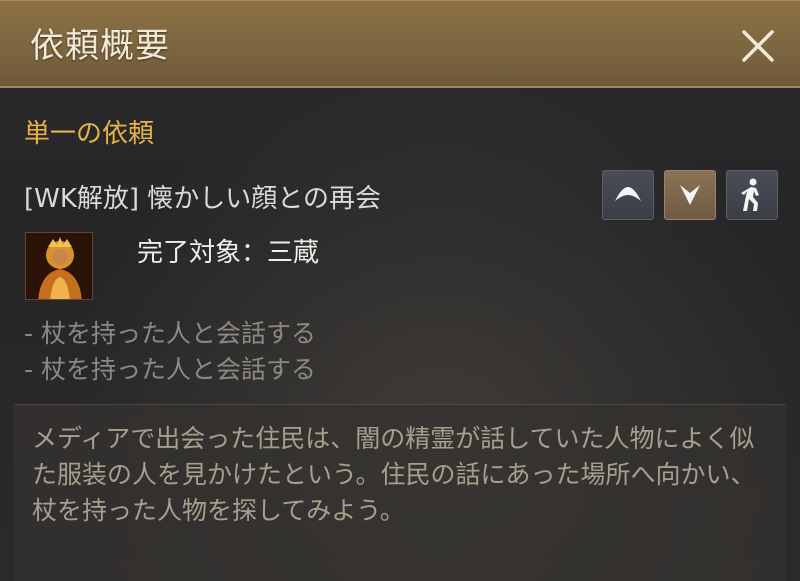 This screenshot has width=800, height=581. I want to click on target-portrait, so click(59, 266).